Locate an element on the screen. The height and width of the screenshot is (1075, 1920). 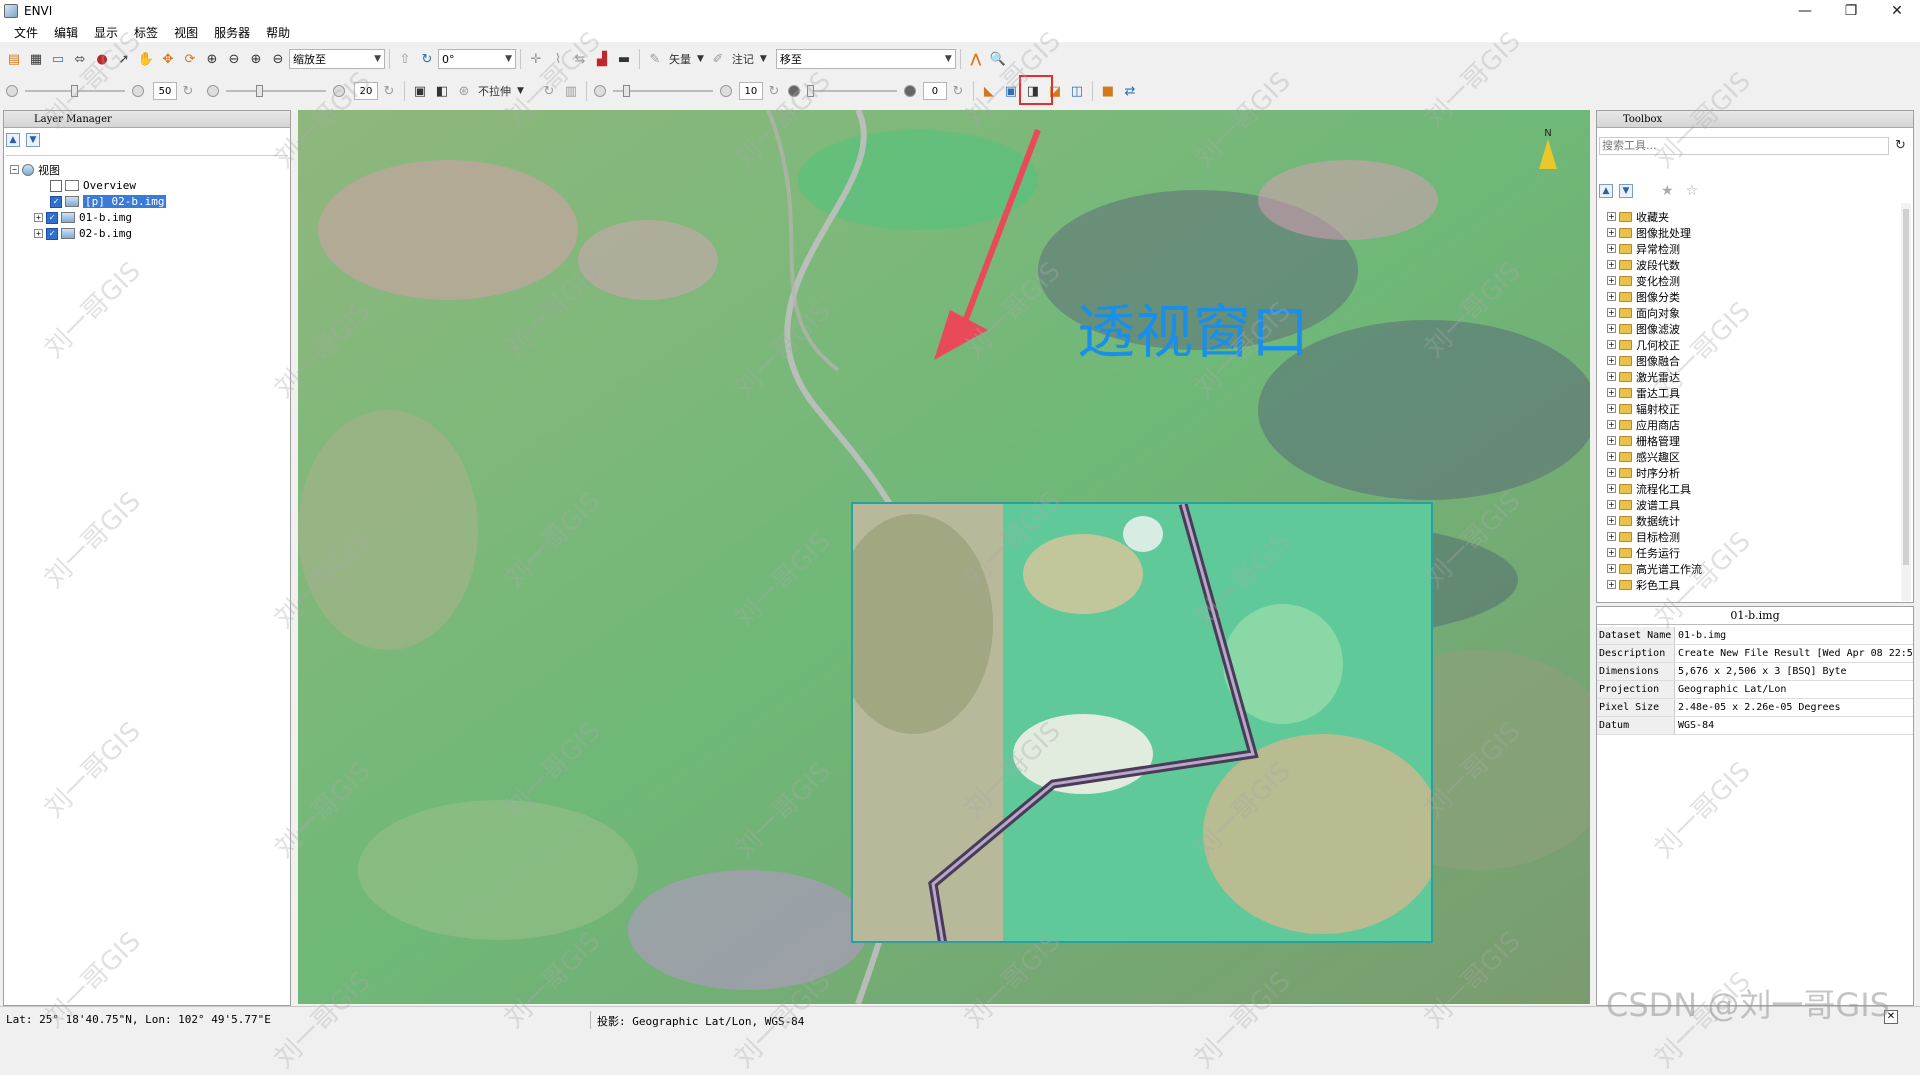
menu-label: 标签 is located at coordinates (146, 32).